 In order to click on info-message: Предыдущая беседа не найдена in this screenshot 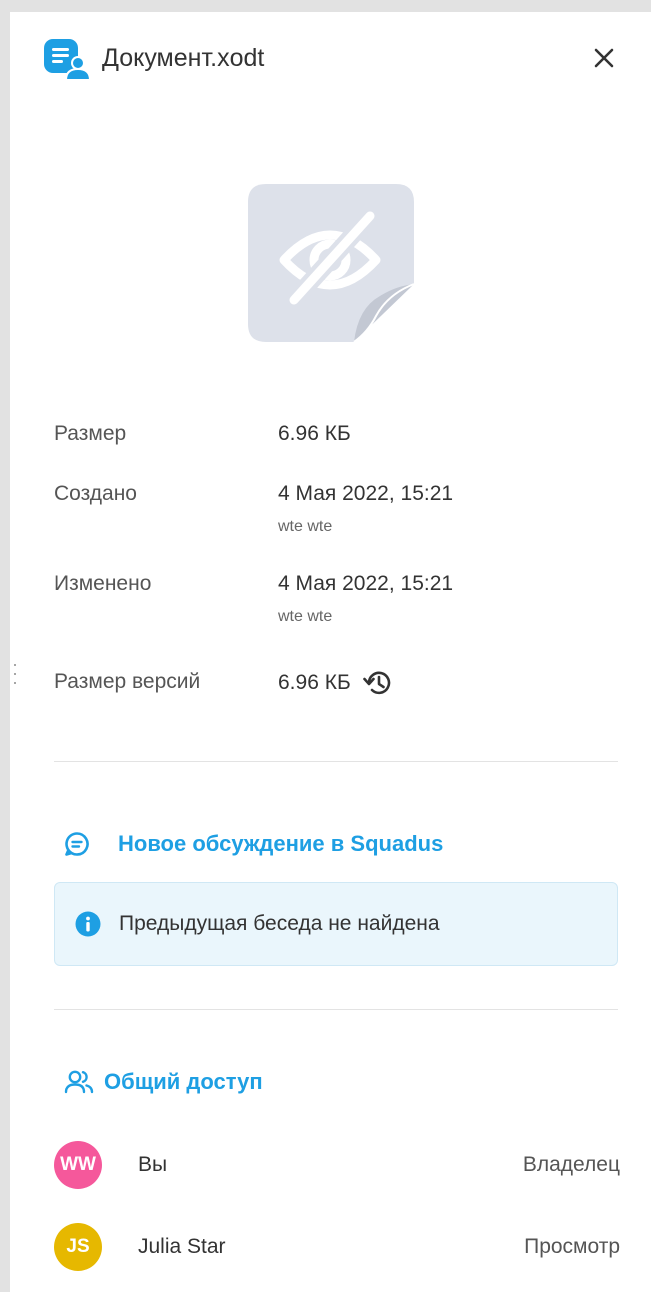, I will do `click(336, 924)`.